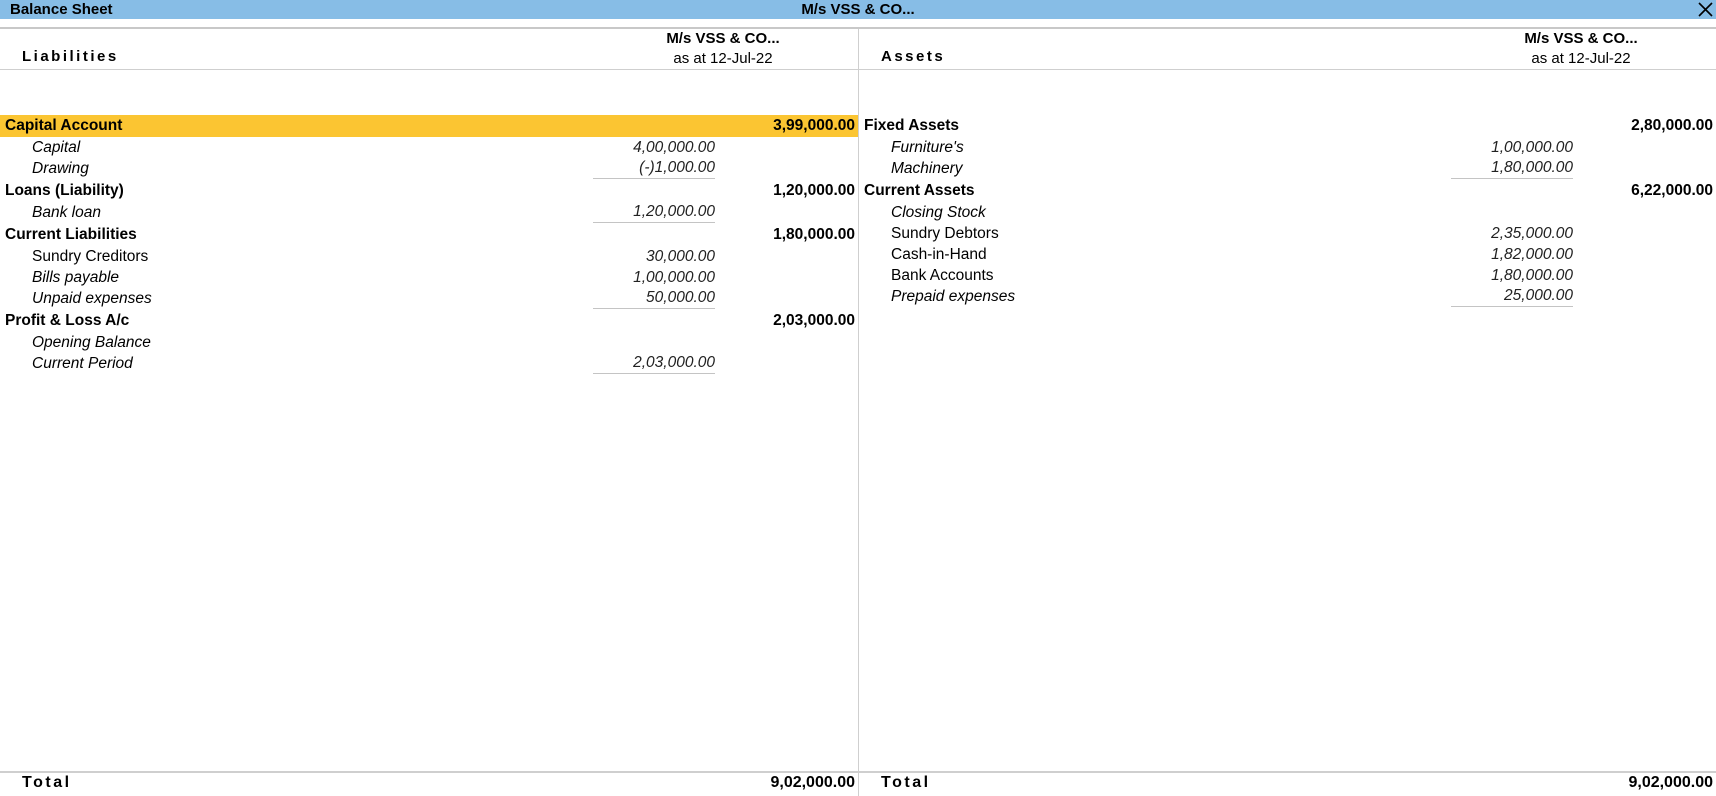 Image resolution: width=1716 pixels, height=796 pixels. I want to click on group-total: 1,20,000.00, so click(814, 190).